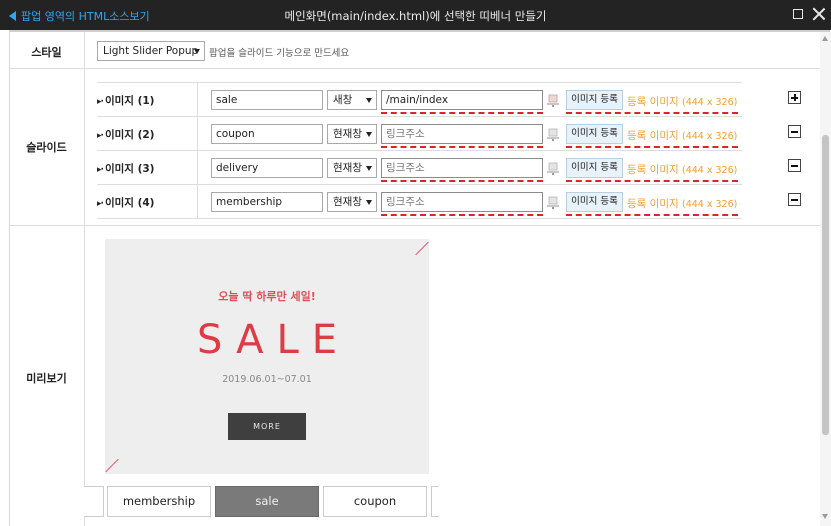  I want to click on slide-4-image-register-button: 이미지 등록, so click(594, 202).